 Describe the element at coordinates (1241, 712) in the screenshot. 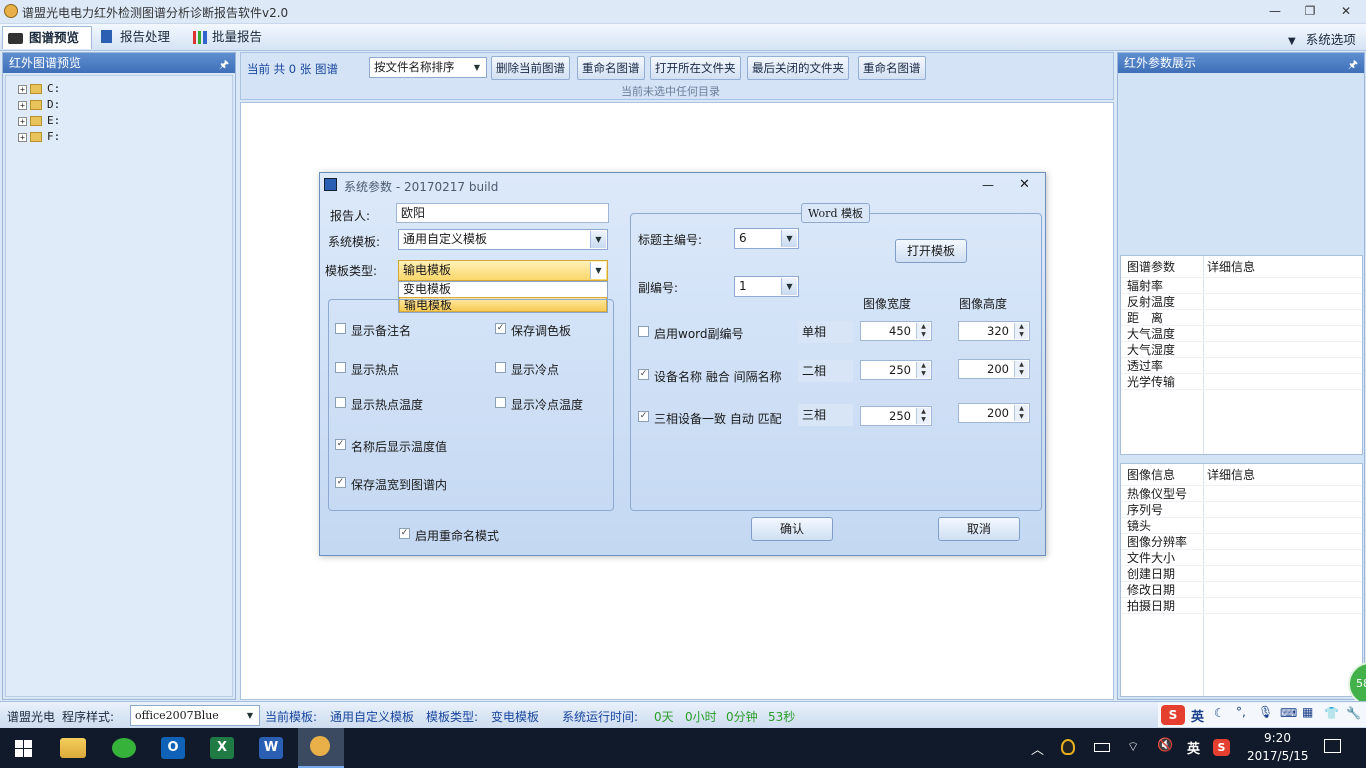

I see `punctuation-icon: °,` at that location.